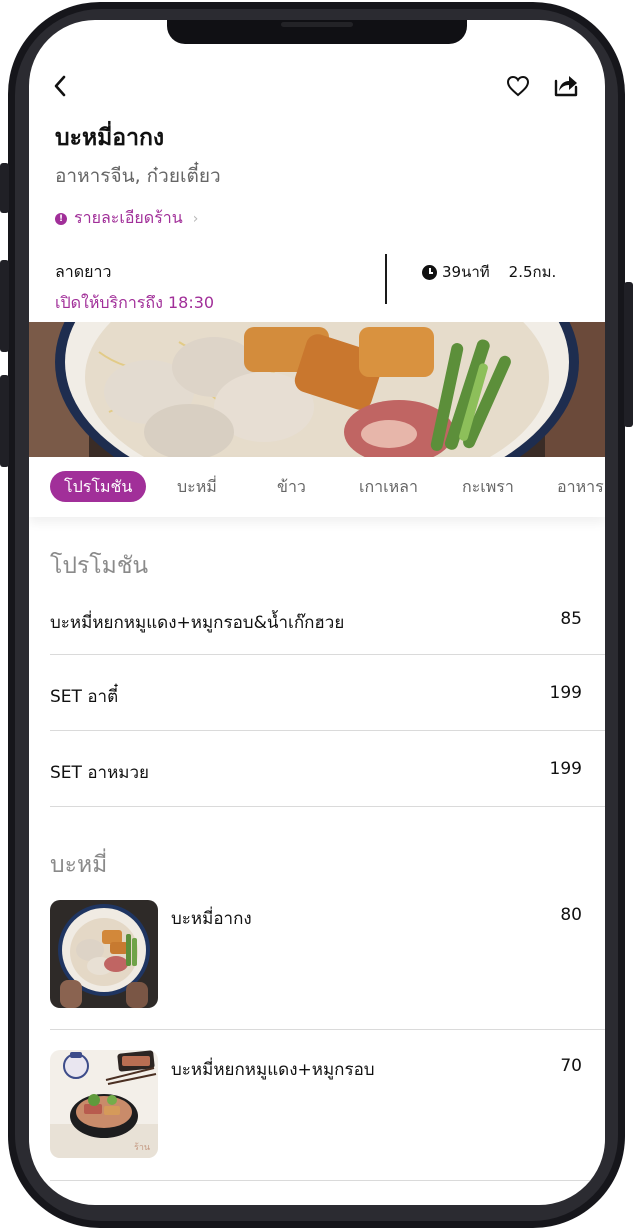 Image resolution: width=633 pixels, height=1230 pixels. I want to click on side-button-volume-up, so click(4, 306).